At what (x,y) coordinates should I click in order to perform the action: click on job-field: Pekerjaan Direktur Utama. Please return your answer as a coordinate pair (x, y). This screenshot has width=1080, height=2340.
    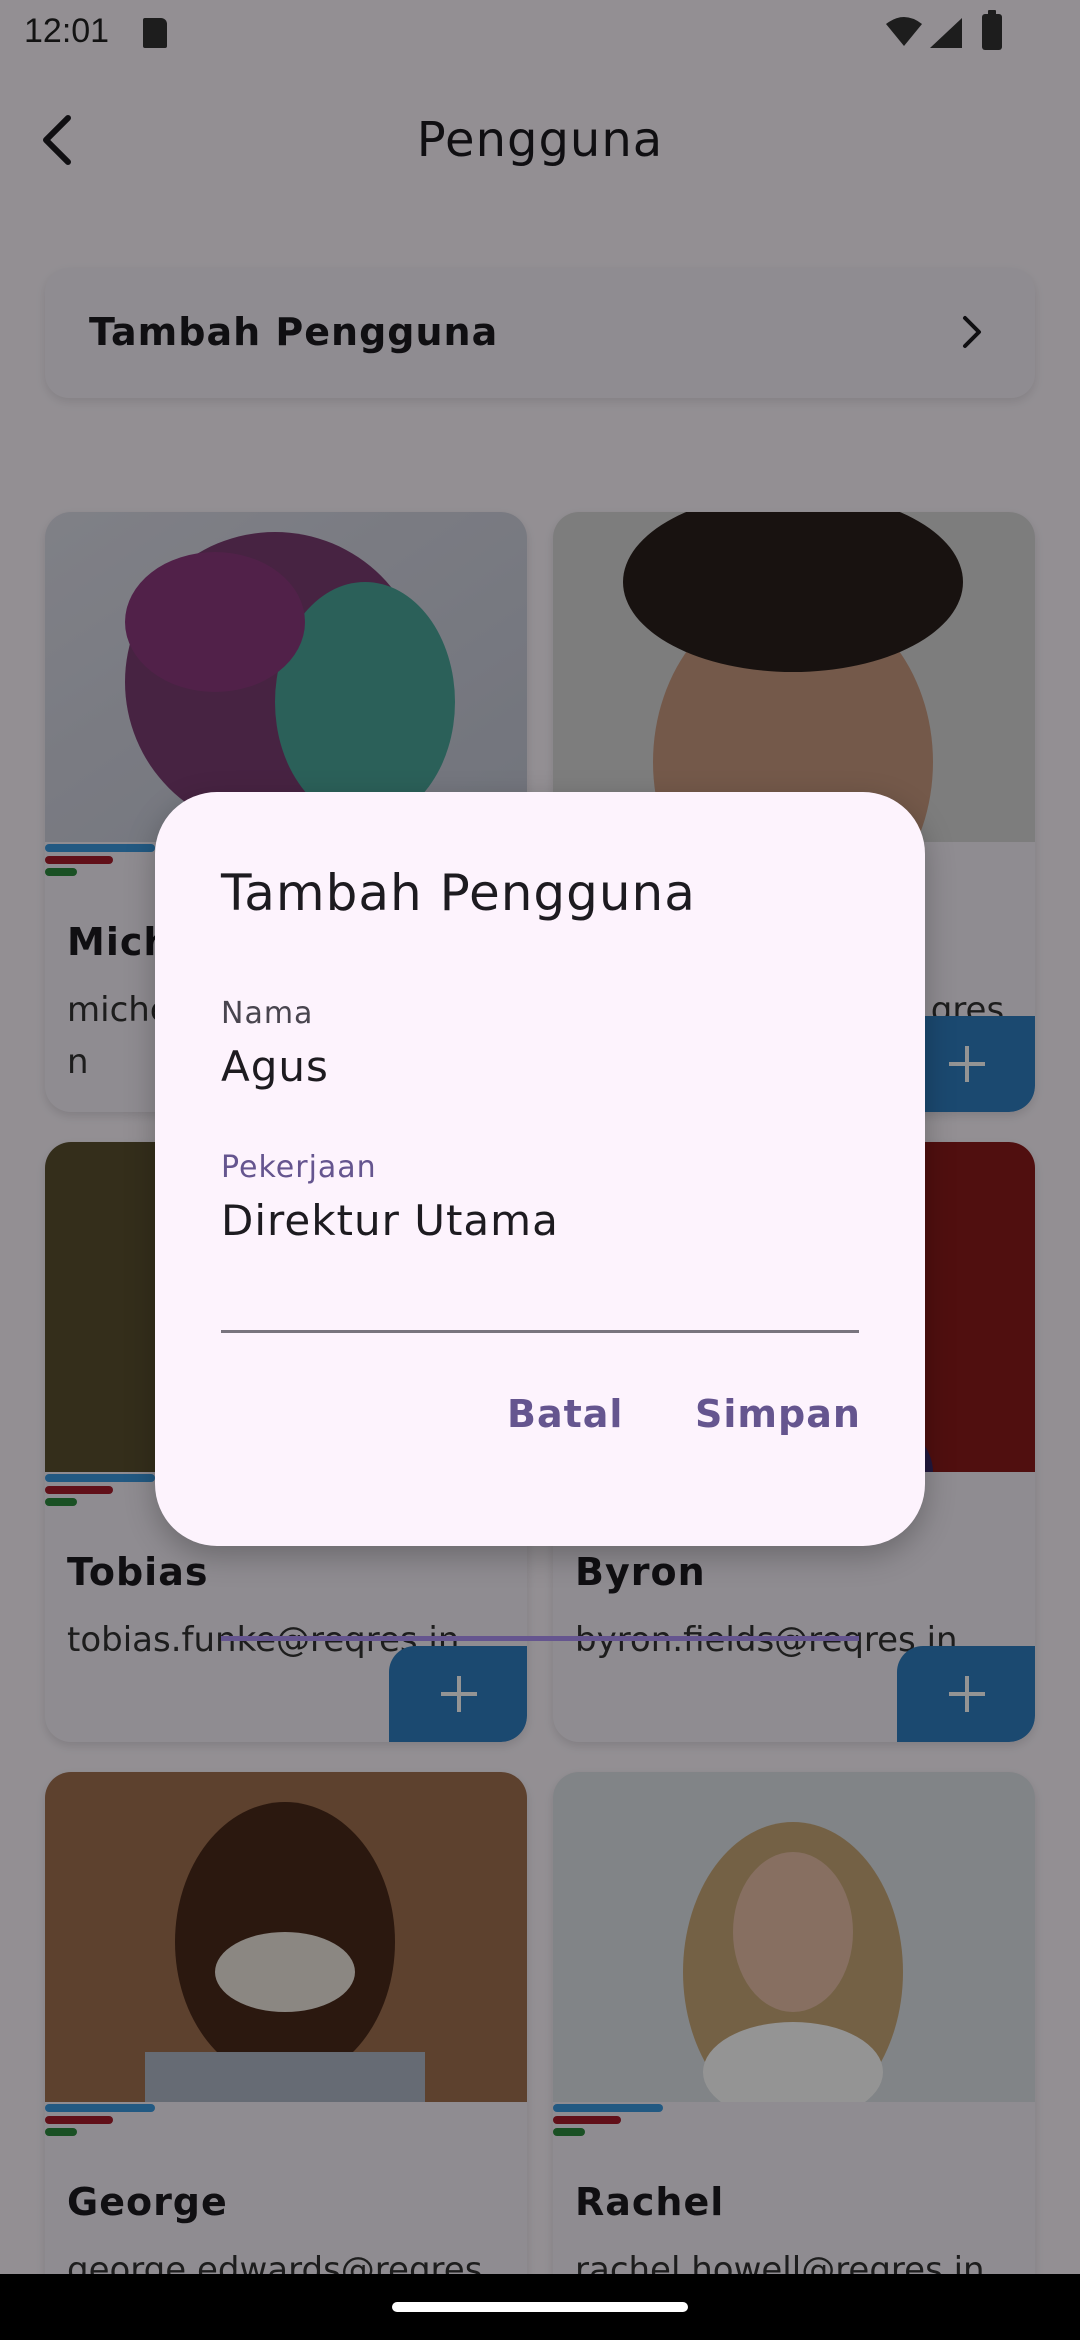
    Looking at the image, I should click on (540, 1395).